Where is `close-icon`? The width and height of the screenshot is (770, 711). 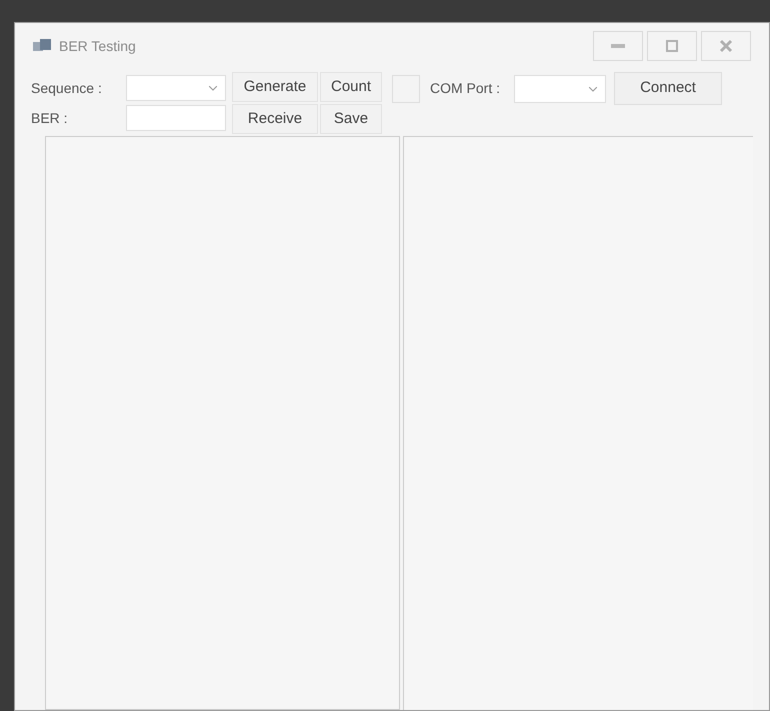
close-icon is located at coordinates (726, 46).